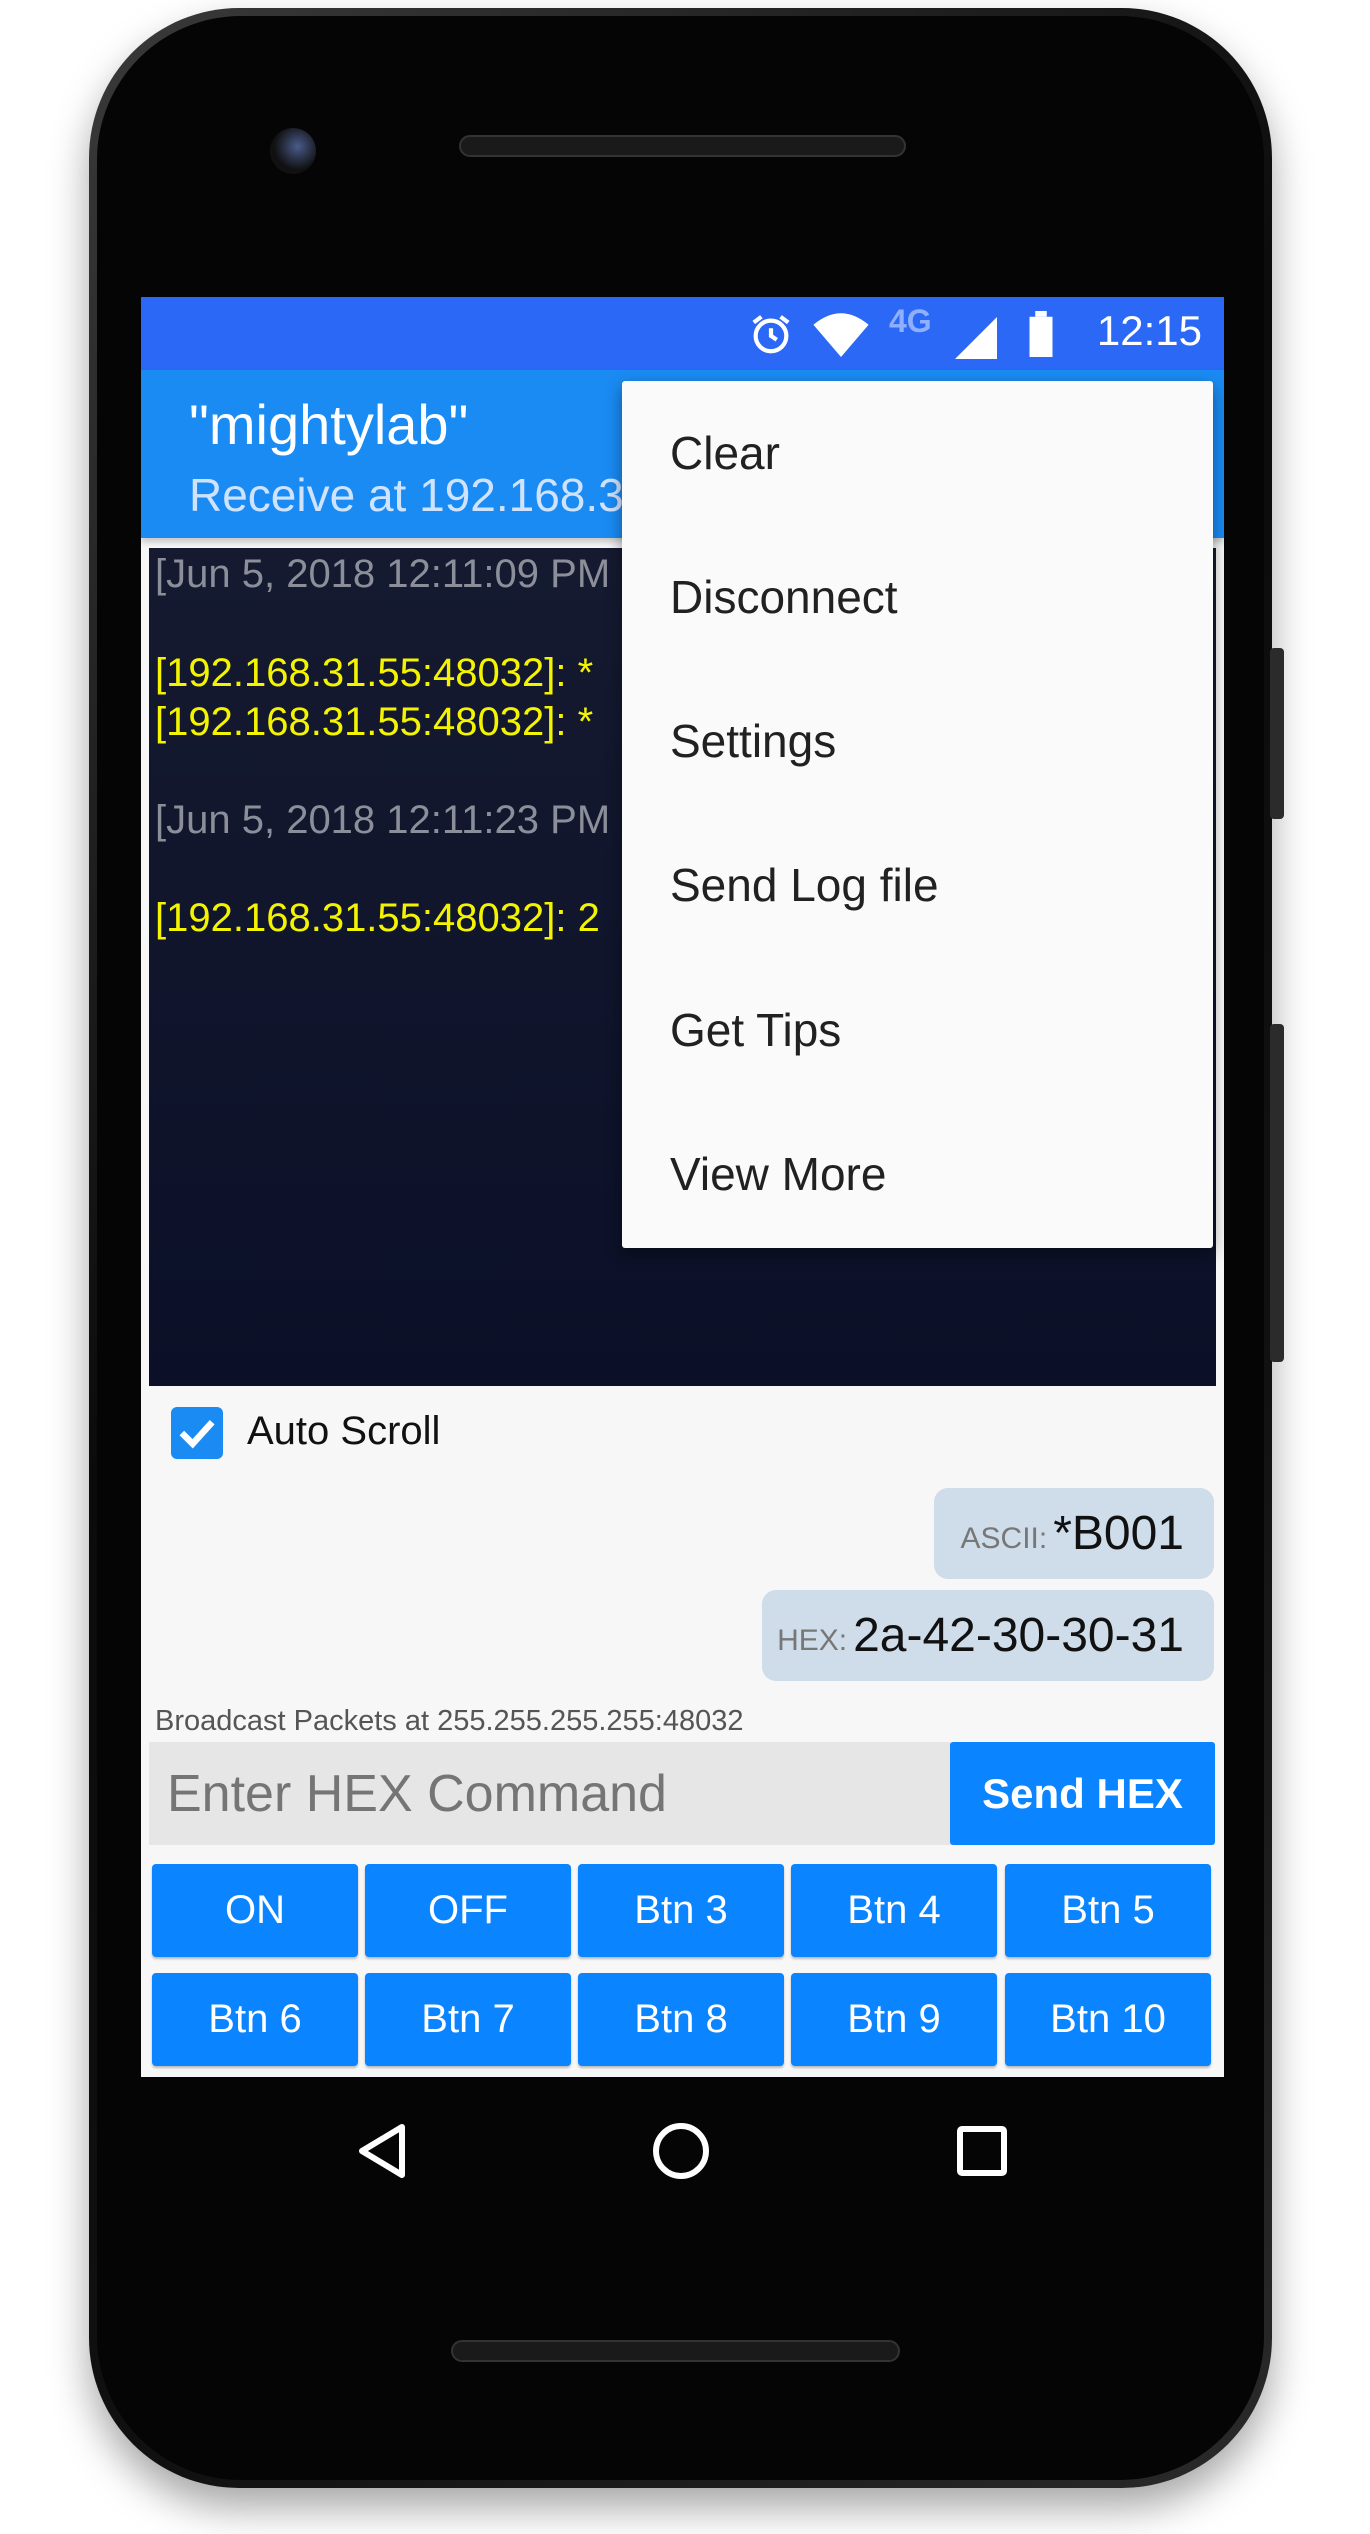 This screenshot has width=1370, height=2534. Describe the element at coordinates (917, 453) in the screenshot. I see `menu-item-clear: Clear` at that location.